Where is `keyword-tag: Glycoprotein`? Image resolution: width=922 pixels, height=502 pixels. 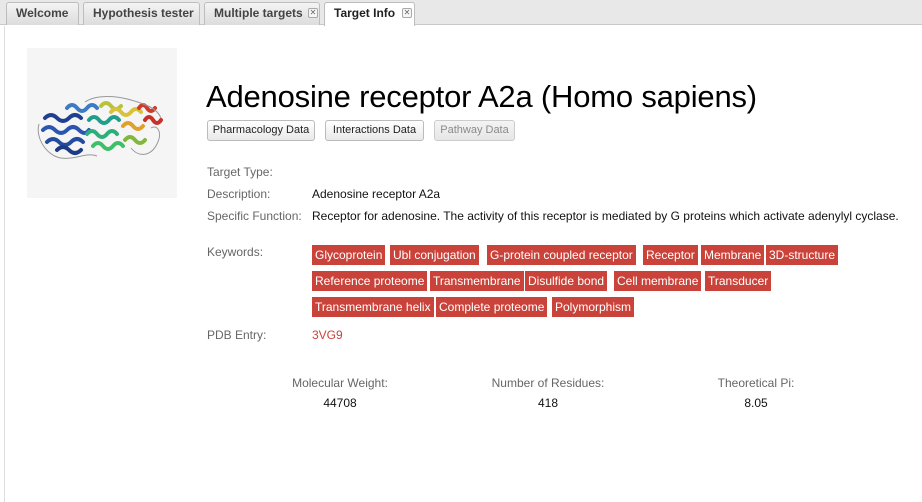
keyword-tag: Glycoprotein is located at coordinates (349, 255).